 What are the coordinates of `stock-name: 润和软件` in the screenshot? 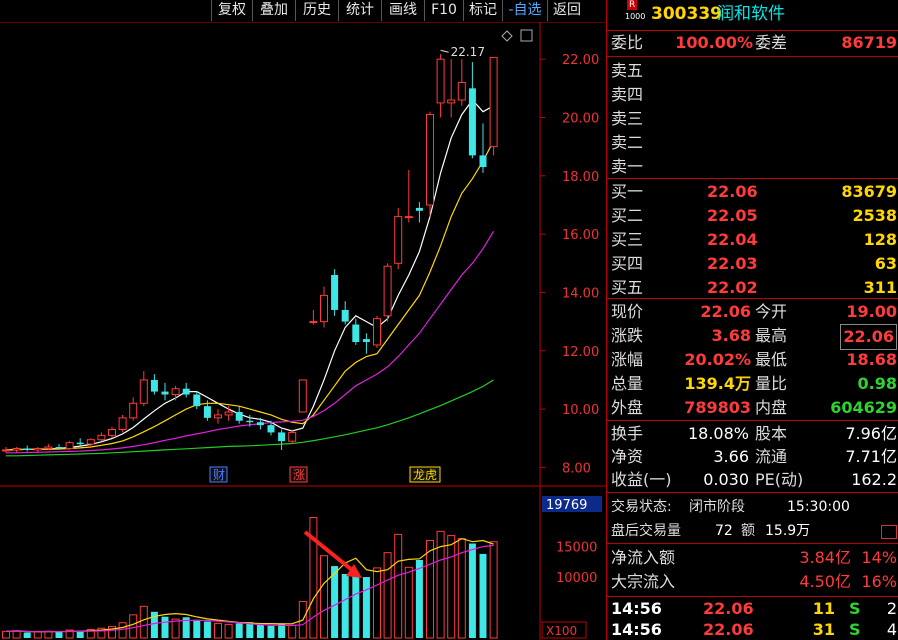 It's located at (751, 14).